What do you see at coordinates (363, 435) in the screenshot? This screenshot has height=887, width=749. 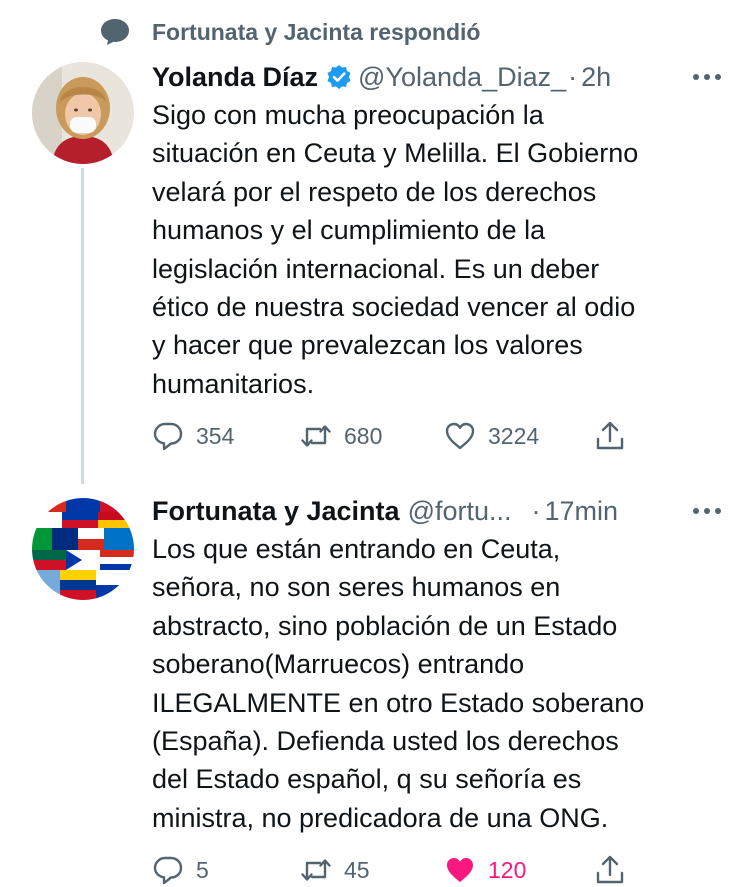 I see `retweet-count: 680` at bounding box center [363, 435].